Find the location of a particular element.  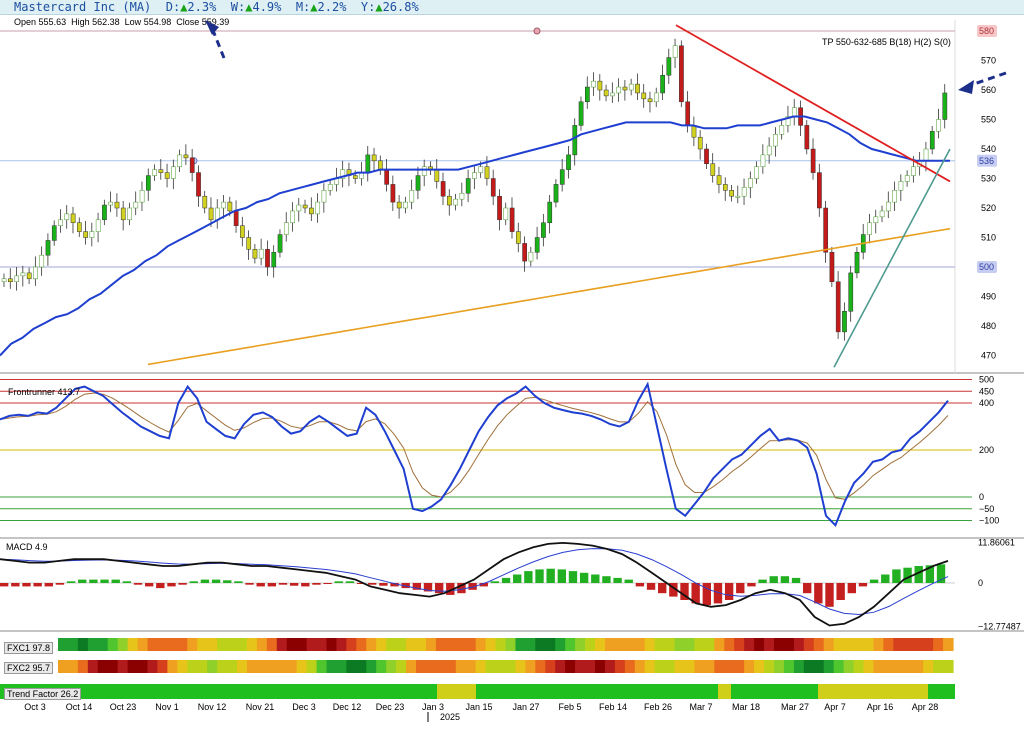

trend-factor-strip is located at coordinates (477, 691).